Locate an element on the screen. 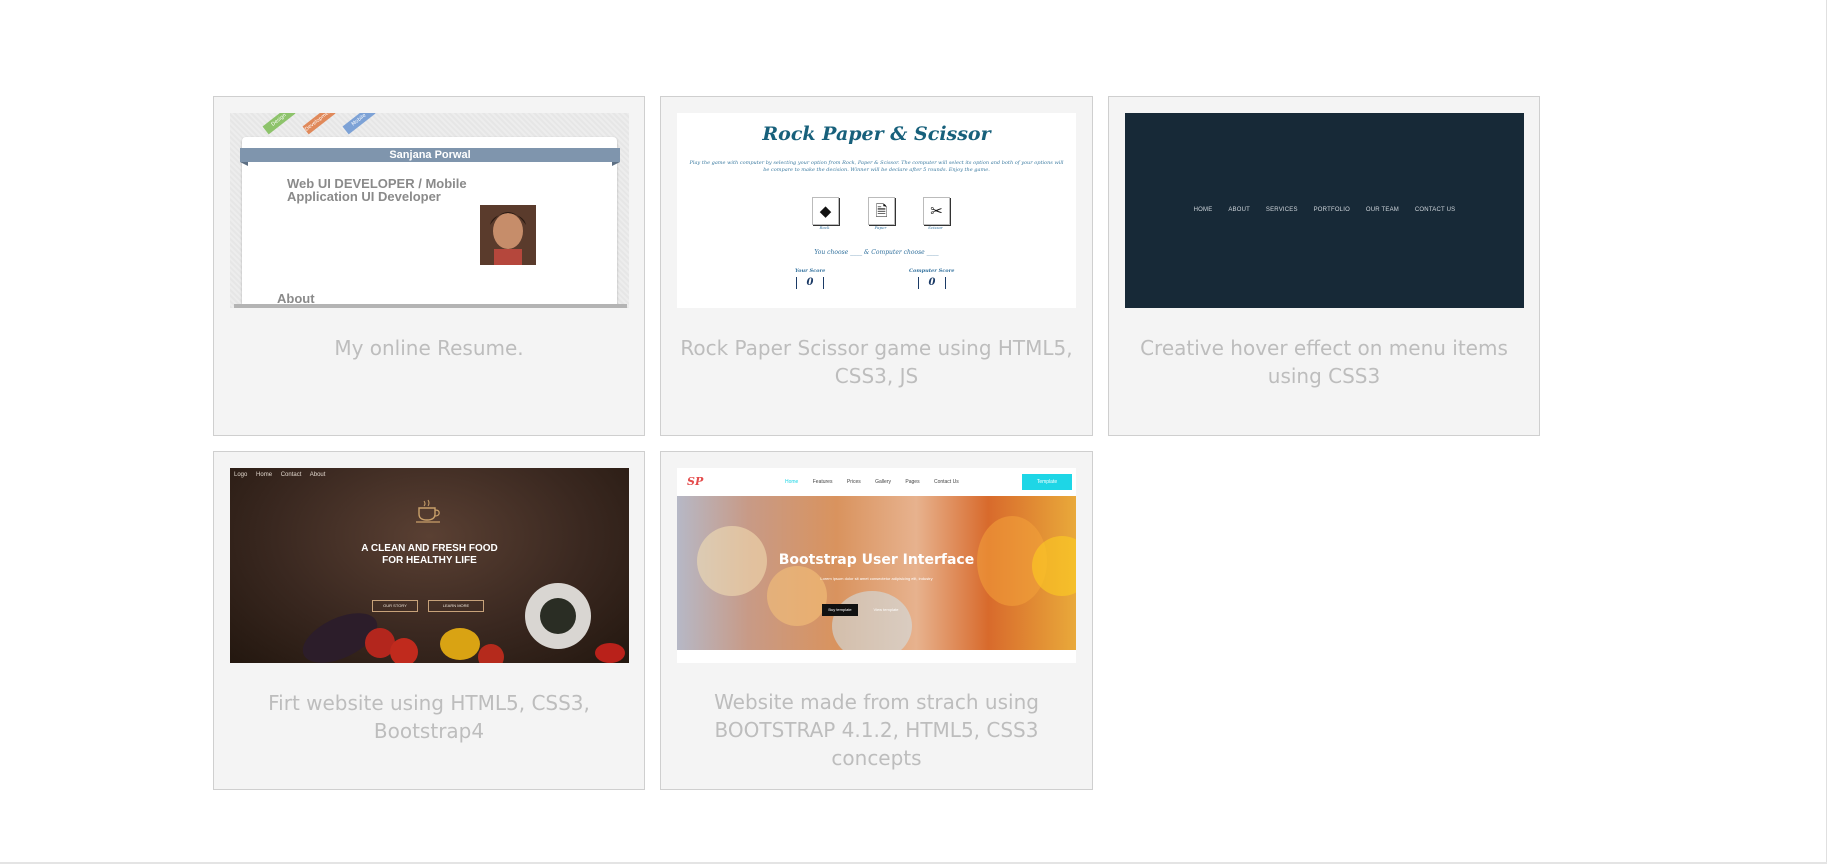 Image resolution: width=1827 pixels, height=864 pixels. ribbon: Mobile is located at coordinates (359, 124).